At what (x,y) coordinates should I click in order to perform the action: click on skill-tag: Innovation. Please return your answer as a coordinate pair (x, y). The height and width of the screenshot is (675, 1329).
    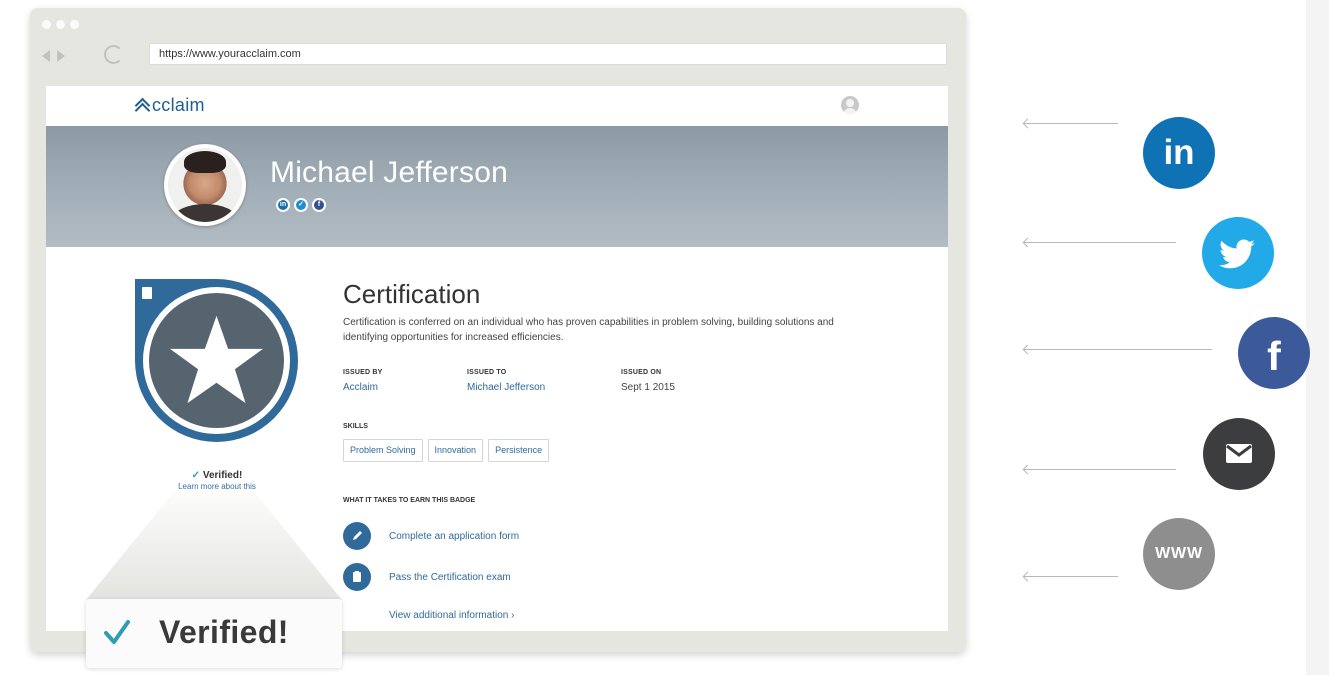
    Looking at the image, I should click on (455, 450).